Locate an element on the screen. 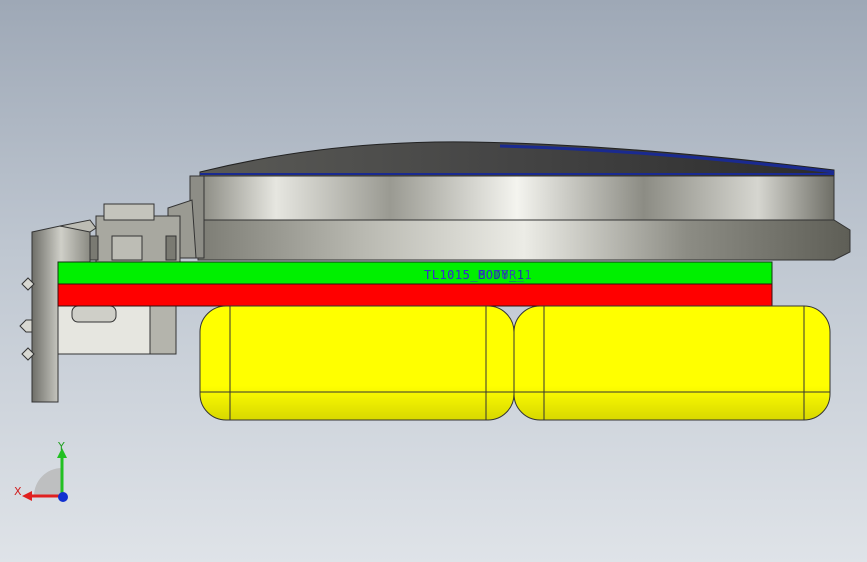 This screenshot has width=867, height=562. yellow-pad-left is located at coordinates (357, 363).